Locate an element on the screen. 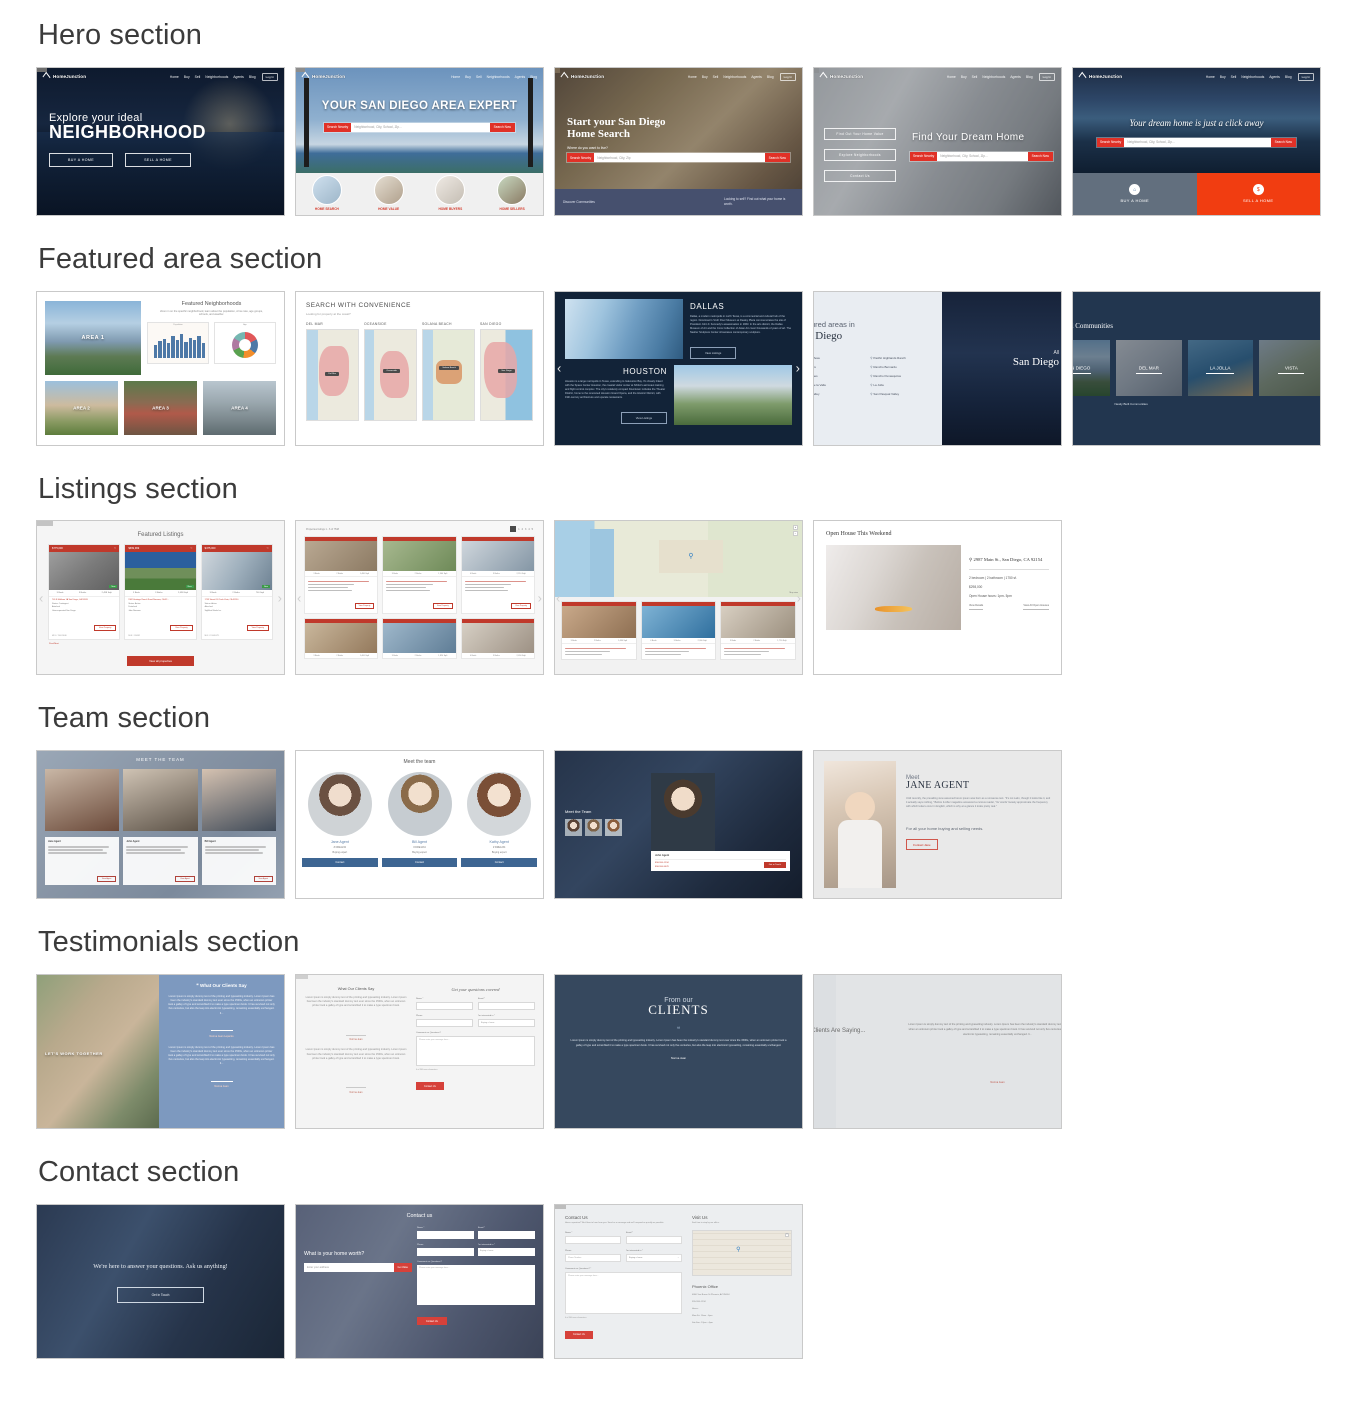 The height and width of the screenshot is (1411, 1366). sell-a-home-button: SELL A HOME is located at coordinates (158, 159).